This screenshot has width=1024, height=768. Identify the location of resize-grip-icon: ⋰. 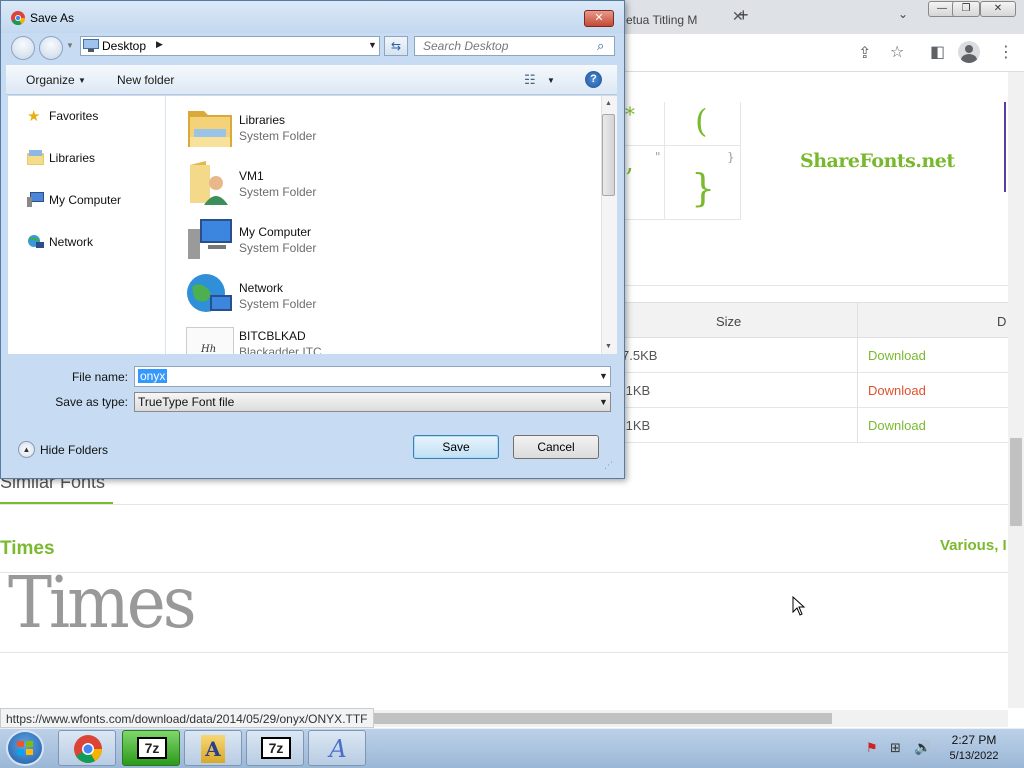
(608, 465).